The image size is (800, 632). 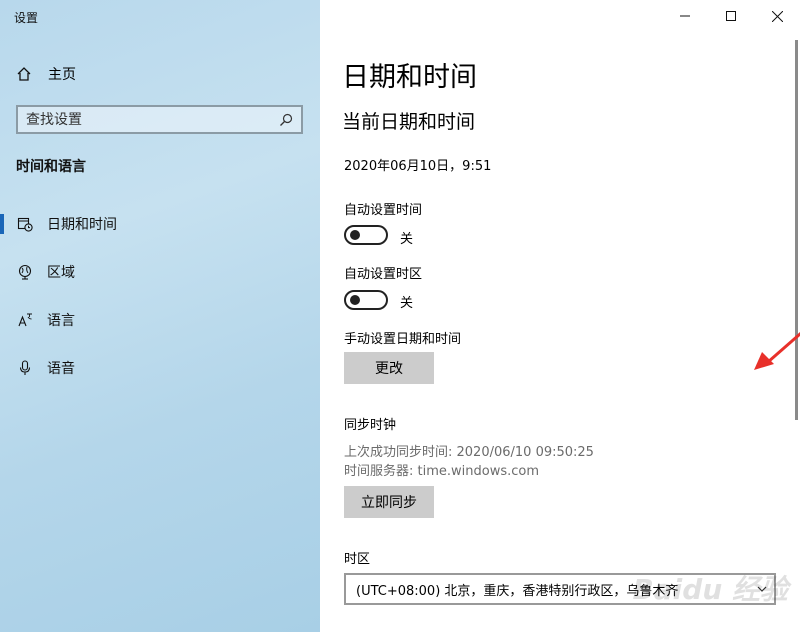 What do you see at coordinates (24, 74) in the screenshot?
I see `home-icon` at bounding box center [24, 74].